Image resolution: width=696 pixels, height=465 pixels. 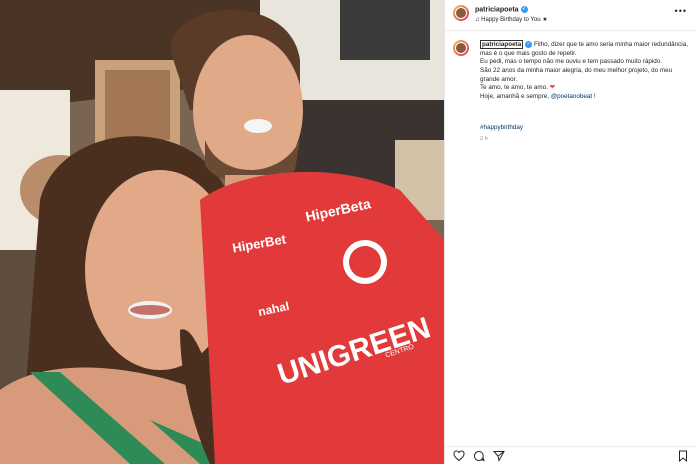 I want to click on audio-label: ♫ Happy Birthday to You ★, so click(x=511, y=19).